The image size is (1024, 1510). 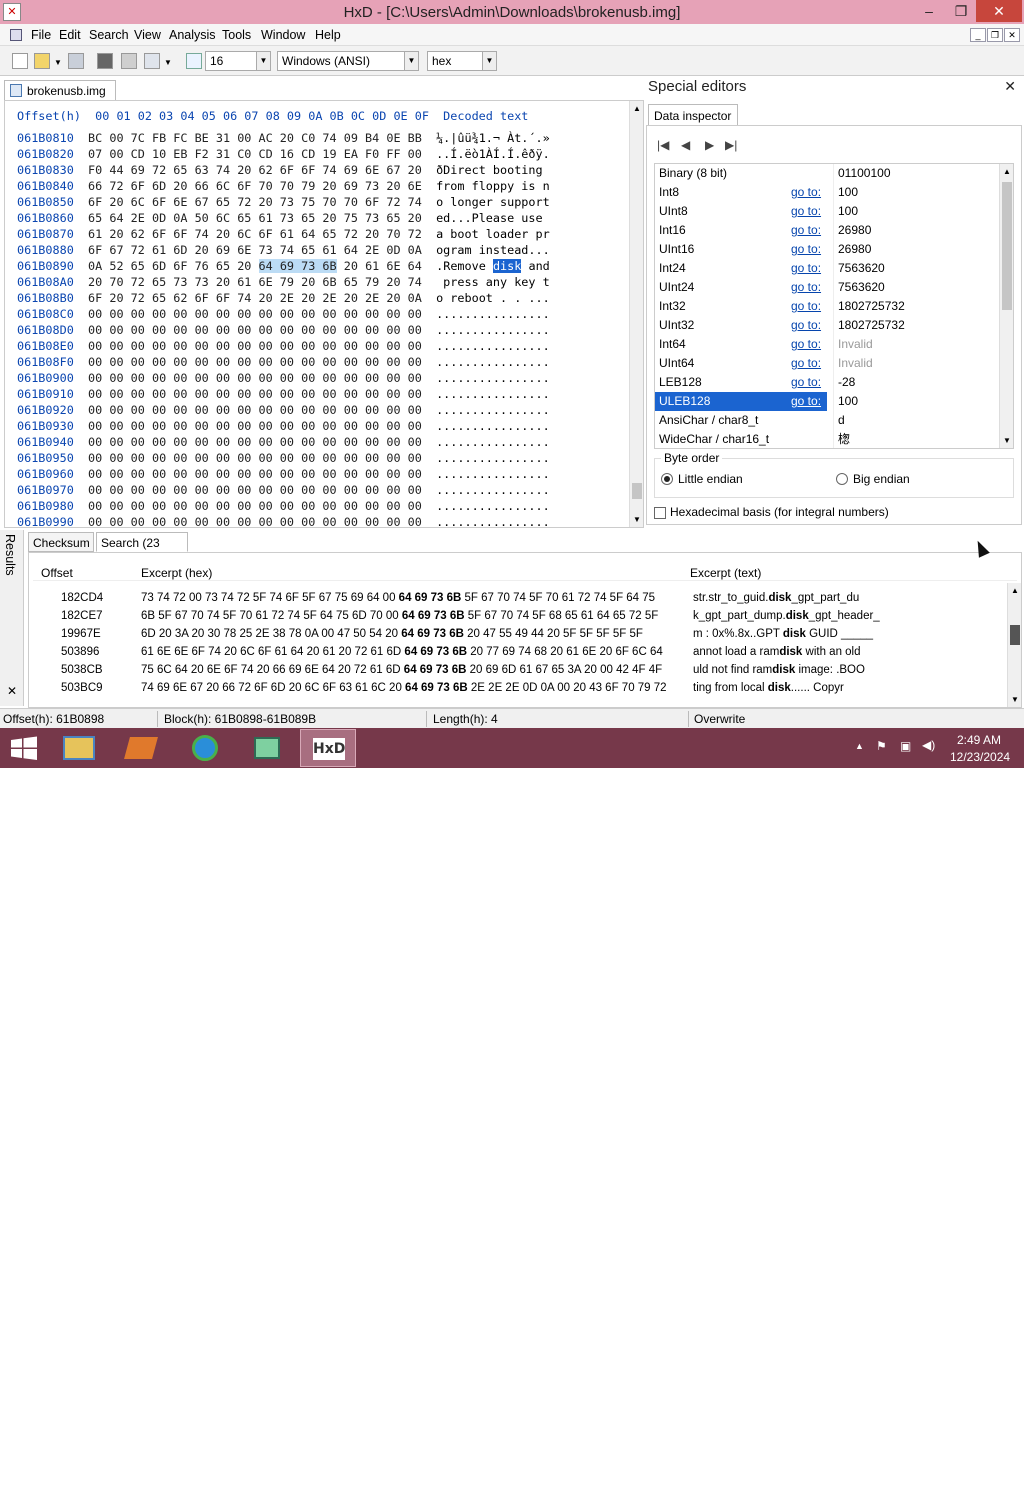 I want to click on network-icon: ▣, so click(x=905, y=746).